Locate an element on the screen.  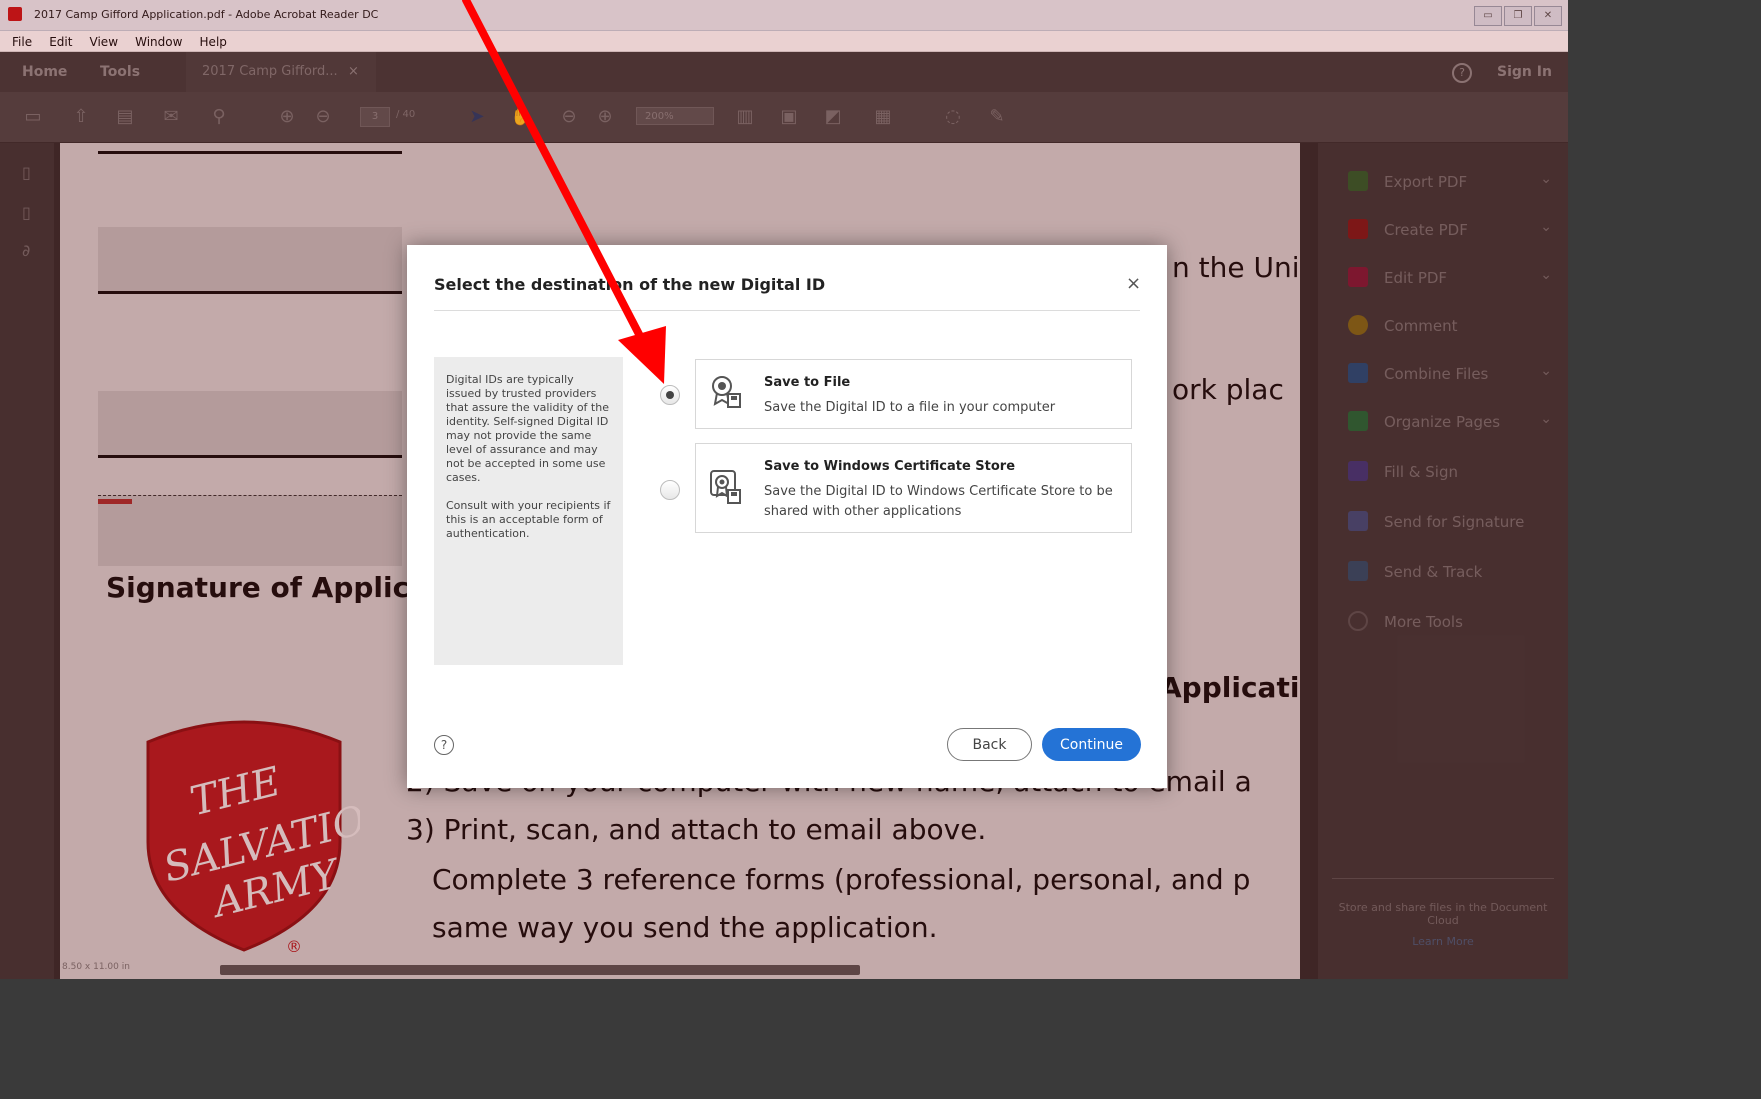
close-icon: × is located at coordinates (1133, 283).